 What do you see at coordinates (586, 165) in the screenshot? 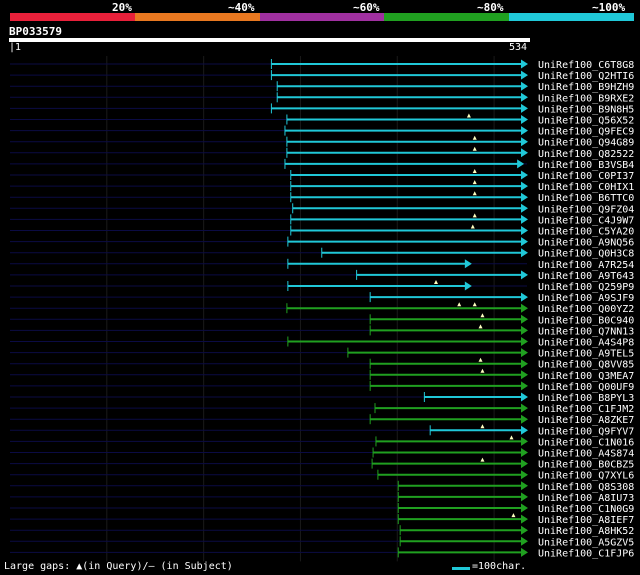
I see `hit-label: UniRef100_B3VSB4` at bounding box center [586, 165].